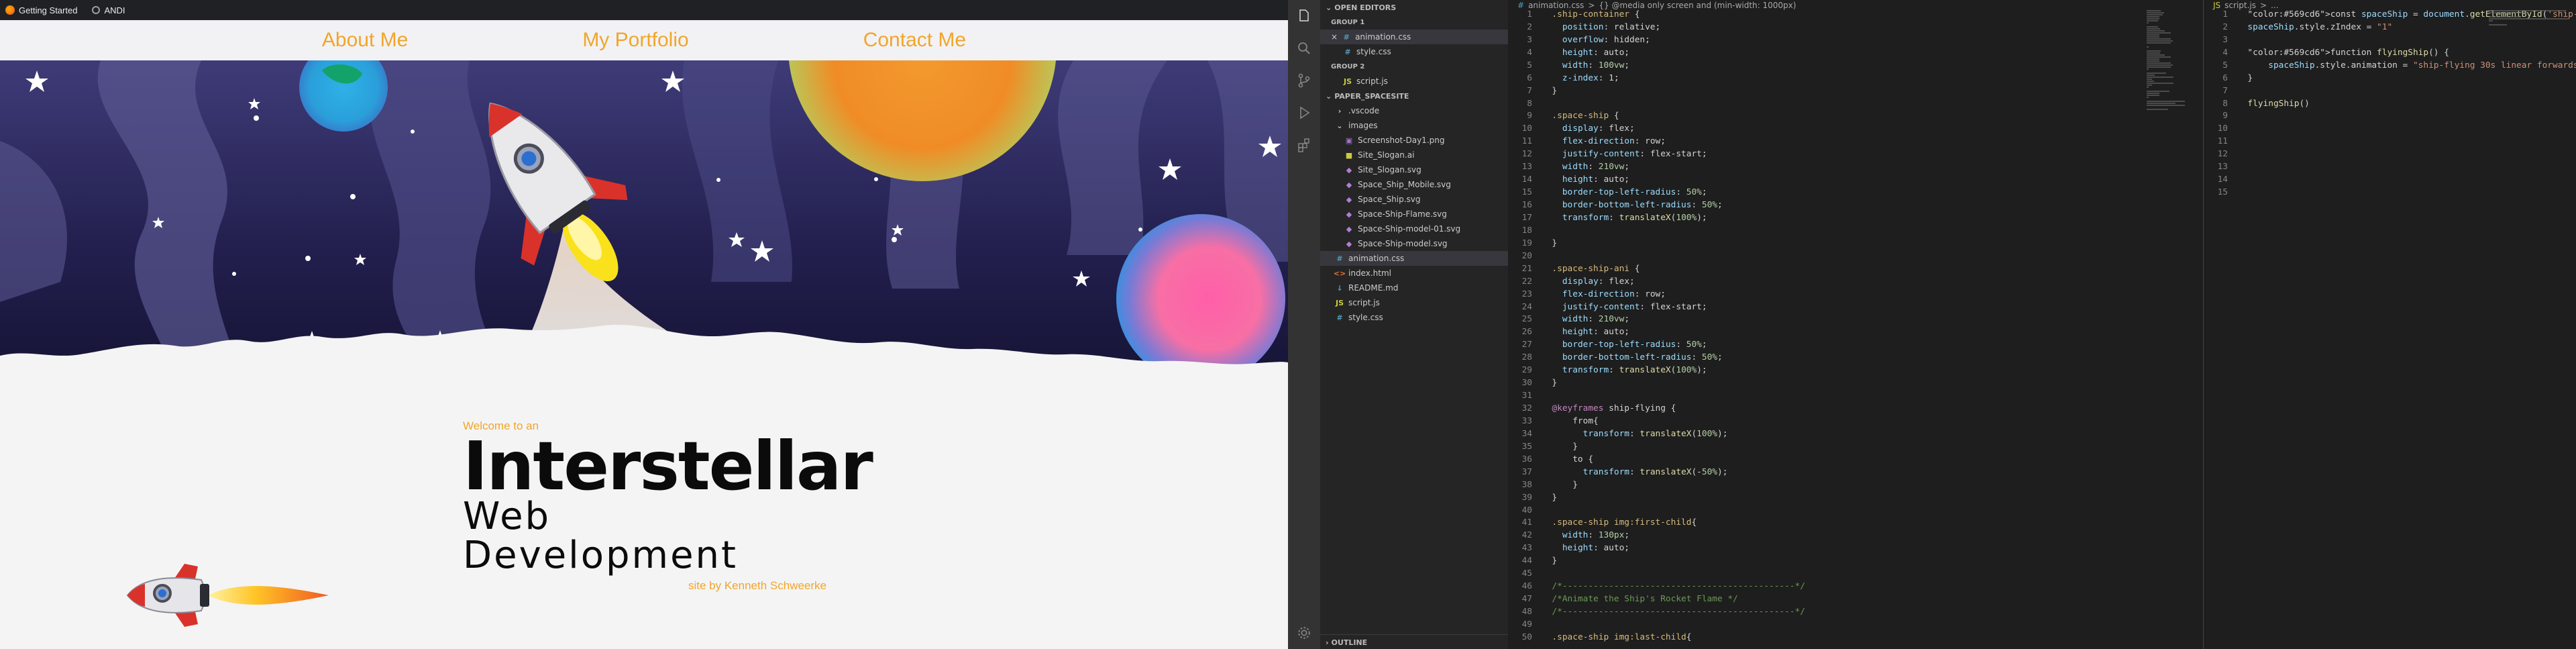 Image resolution: width=2576 pixels, height=649 pixels. Describe the element at coordinates (1855, 332) in the screenshot. I see `code-line: 26 height: auto;` at that location.